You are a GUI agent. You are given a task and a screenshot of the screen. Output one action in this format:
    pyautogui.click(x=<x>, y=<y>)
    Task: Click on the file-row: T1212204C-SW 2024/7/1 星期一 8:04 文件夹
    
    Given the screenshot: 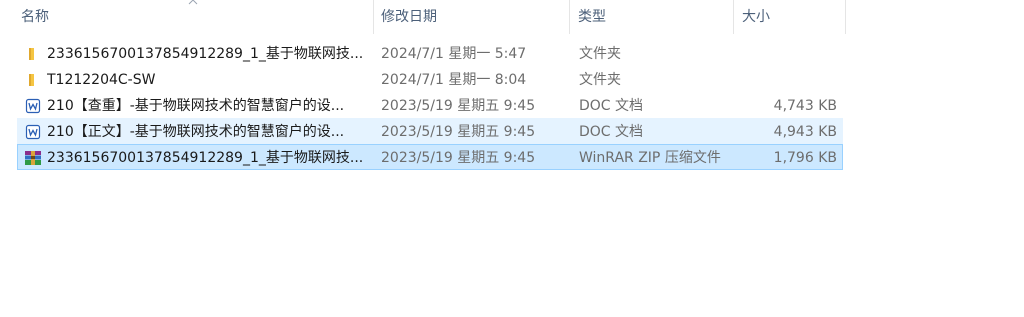 What is the action you would take?
    pyautogui.click(x=430, y=79)
    